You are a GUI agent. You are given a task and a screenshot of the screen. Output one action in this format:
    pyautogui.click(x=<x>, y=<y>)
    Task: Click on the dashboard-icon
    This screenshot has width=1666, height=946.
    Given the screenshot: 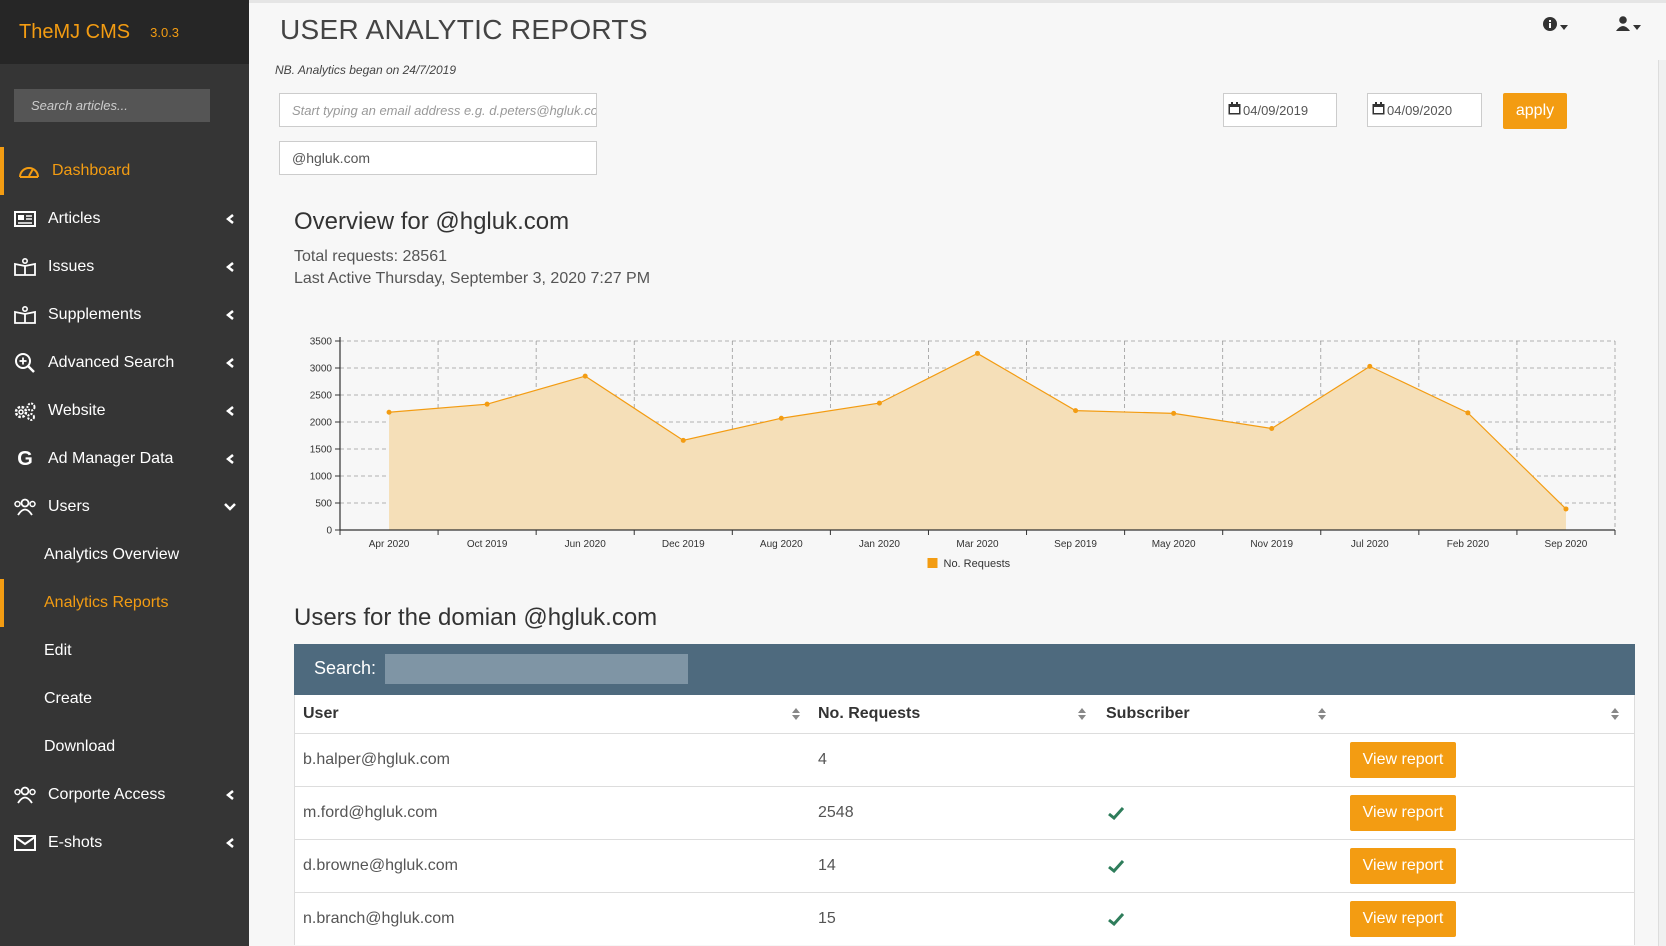 What is the action you would take?
    pyautogui.click(x=29, y=171)
    